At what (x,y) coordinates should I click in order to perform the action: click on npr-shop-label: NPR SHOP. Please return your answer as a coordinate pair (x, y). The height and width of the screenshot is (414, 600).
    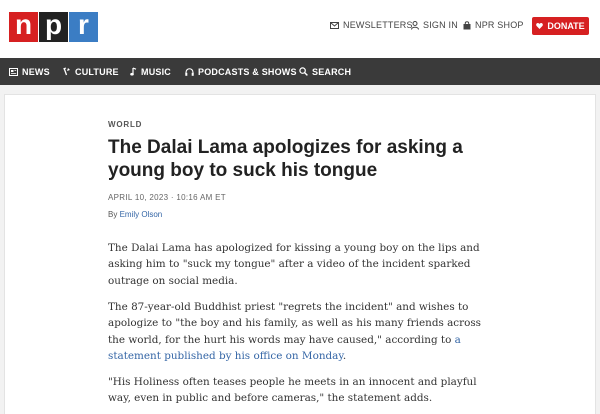
    Looking at the image, I should click on (499, 25).